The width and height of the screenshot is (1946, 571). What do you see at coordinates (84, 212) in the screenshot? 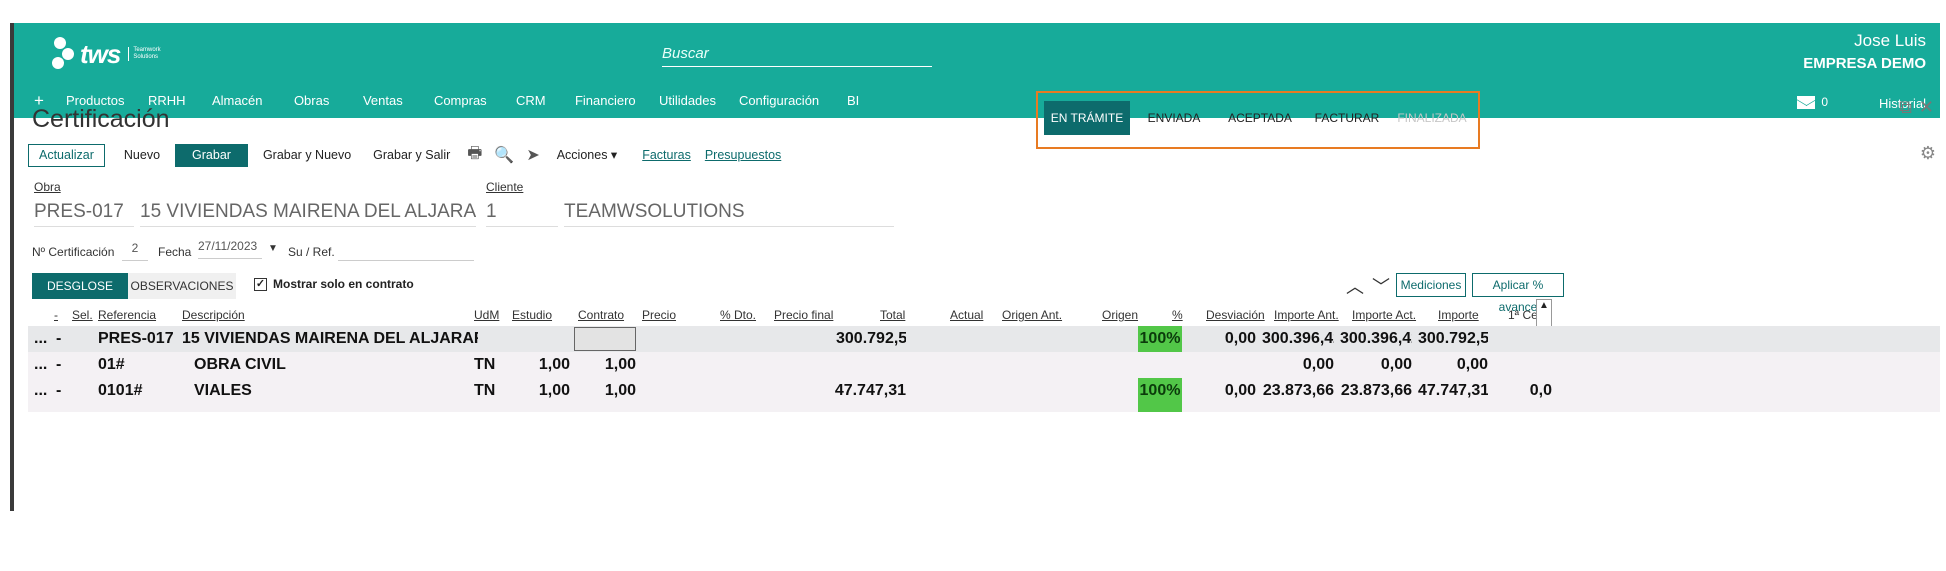
I see `obra-code-field: PRES-017` at bounding box center [84, 212].